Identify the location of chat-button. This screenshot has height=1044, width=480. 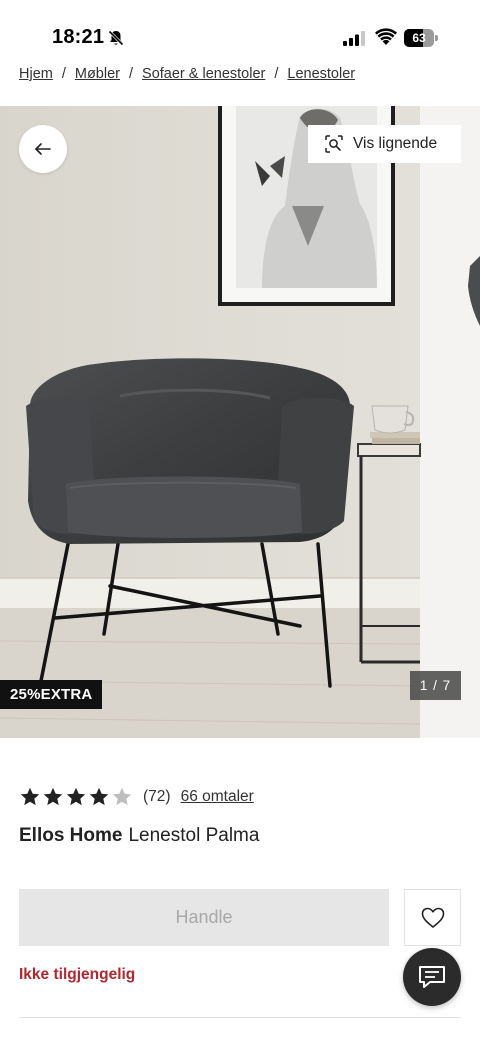
(432, 977).